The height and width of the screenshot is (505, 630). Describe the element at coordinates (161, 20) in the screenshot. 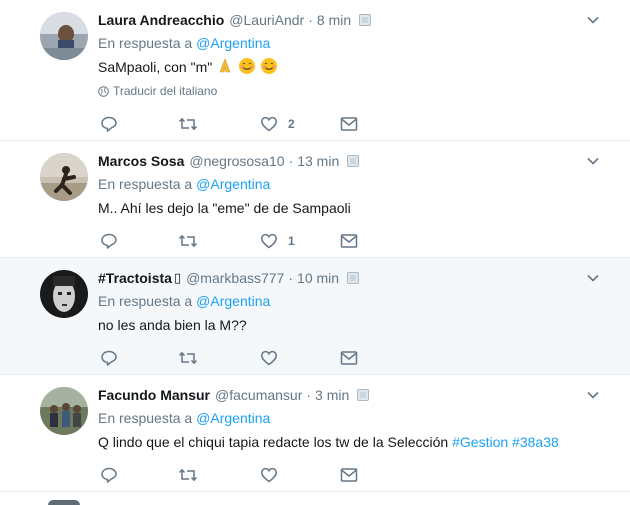

I see `display-name: Laura Andreacchio` at that location.